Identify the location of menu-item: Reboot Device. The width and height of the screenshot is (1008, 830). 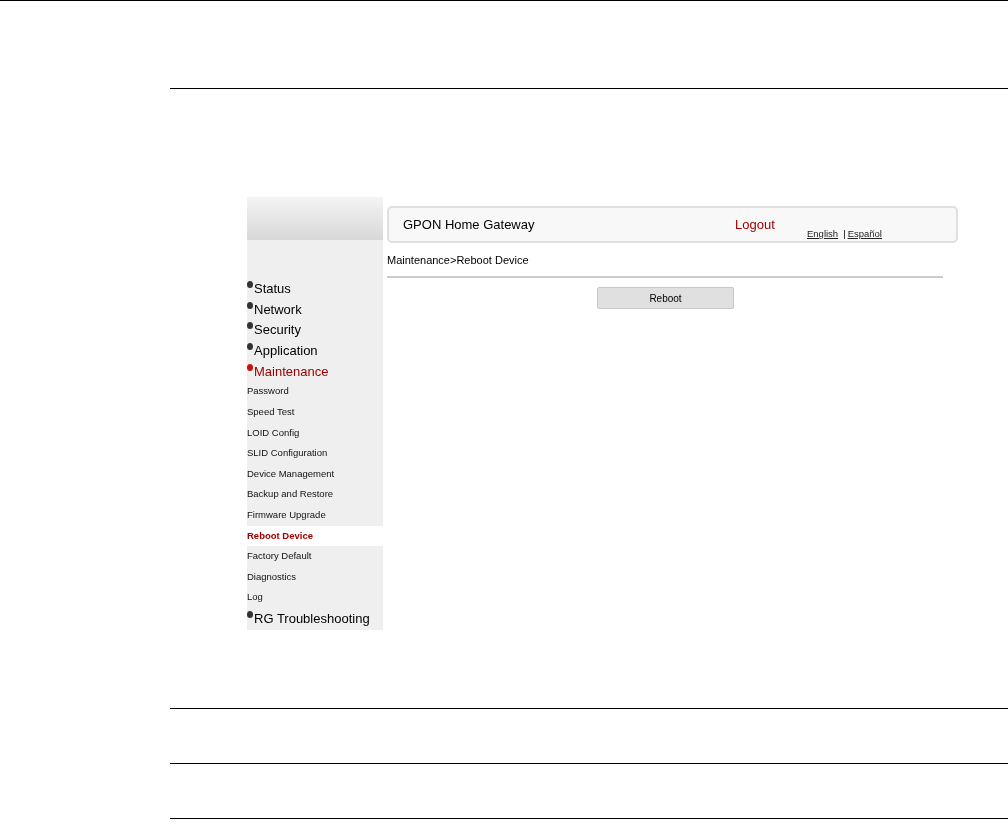
(315, 536).